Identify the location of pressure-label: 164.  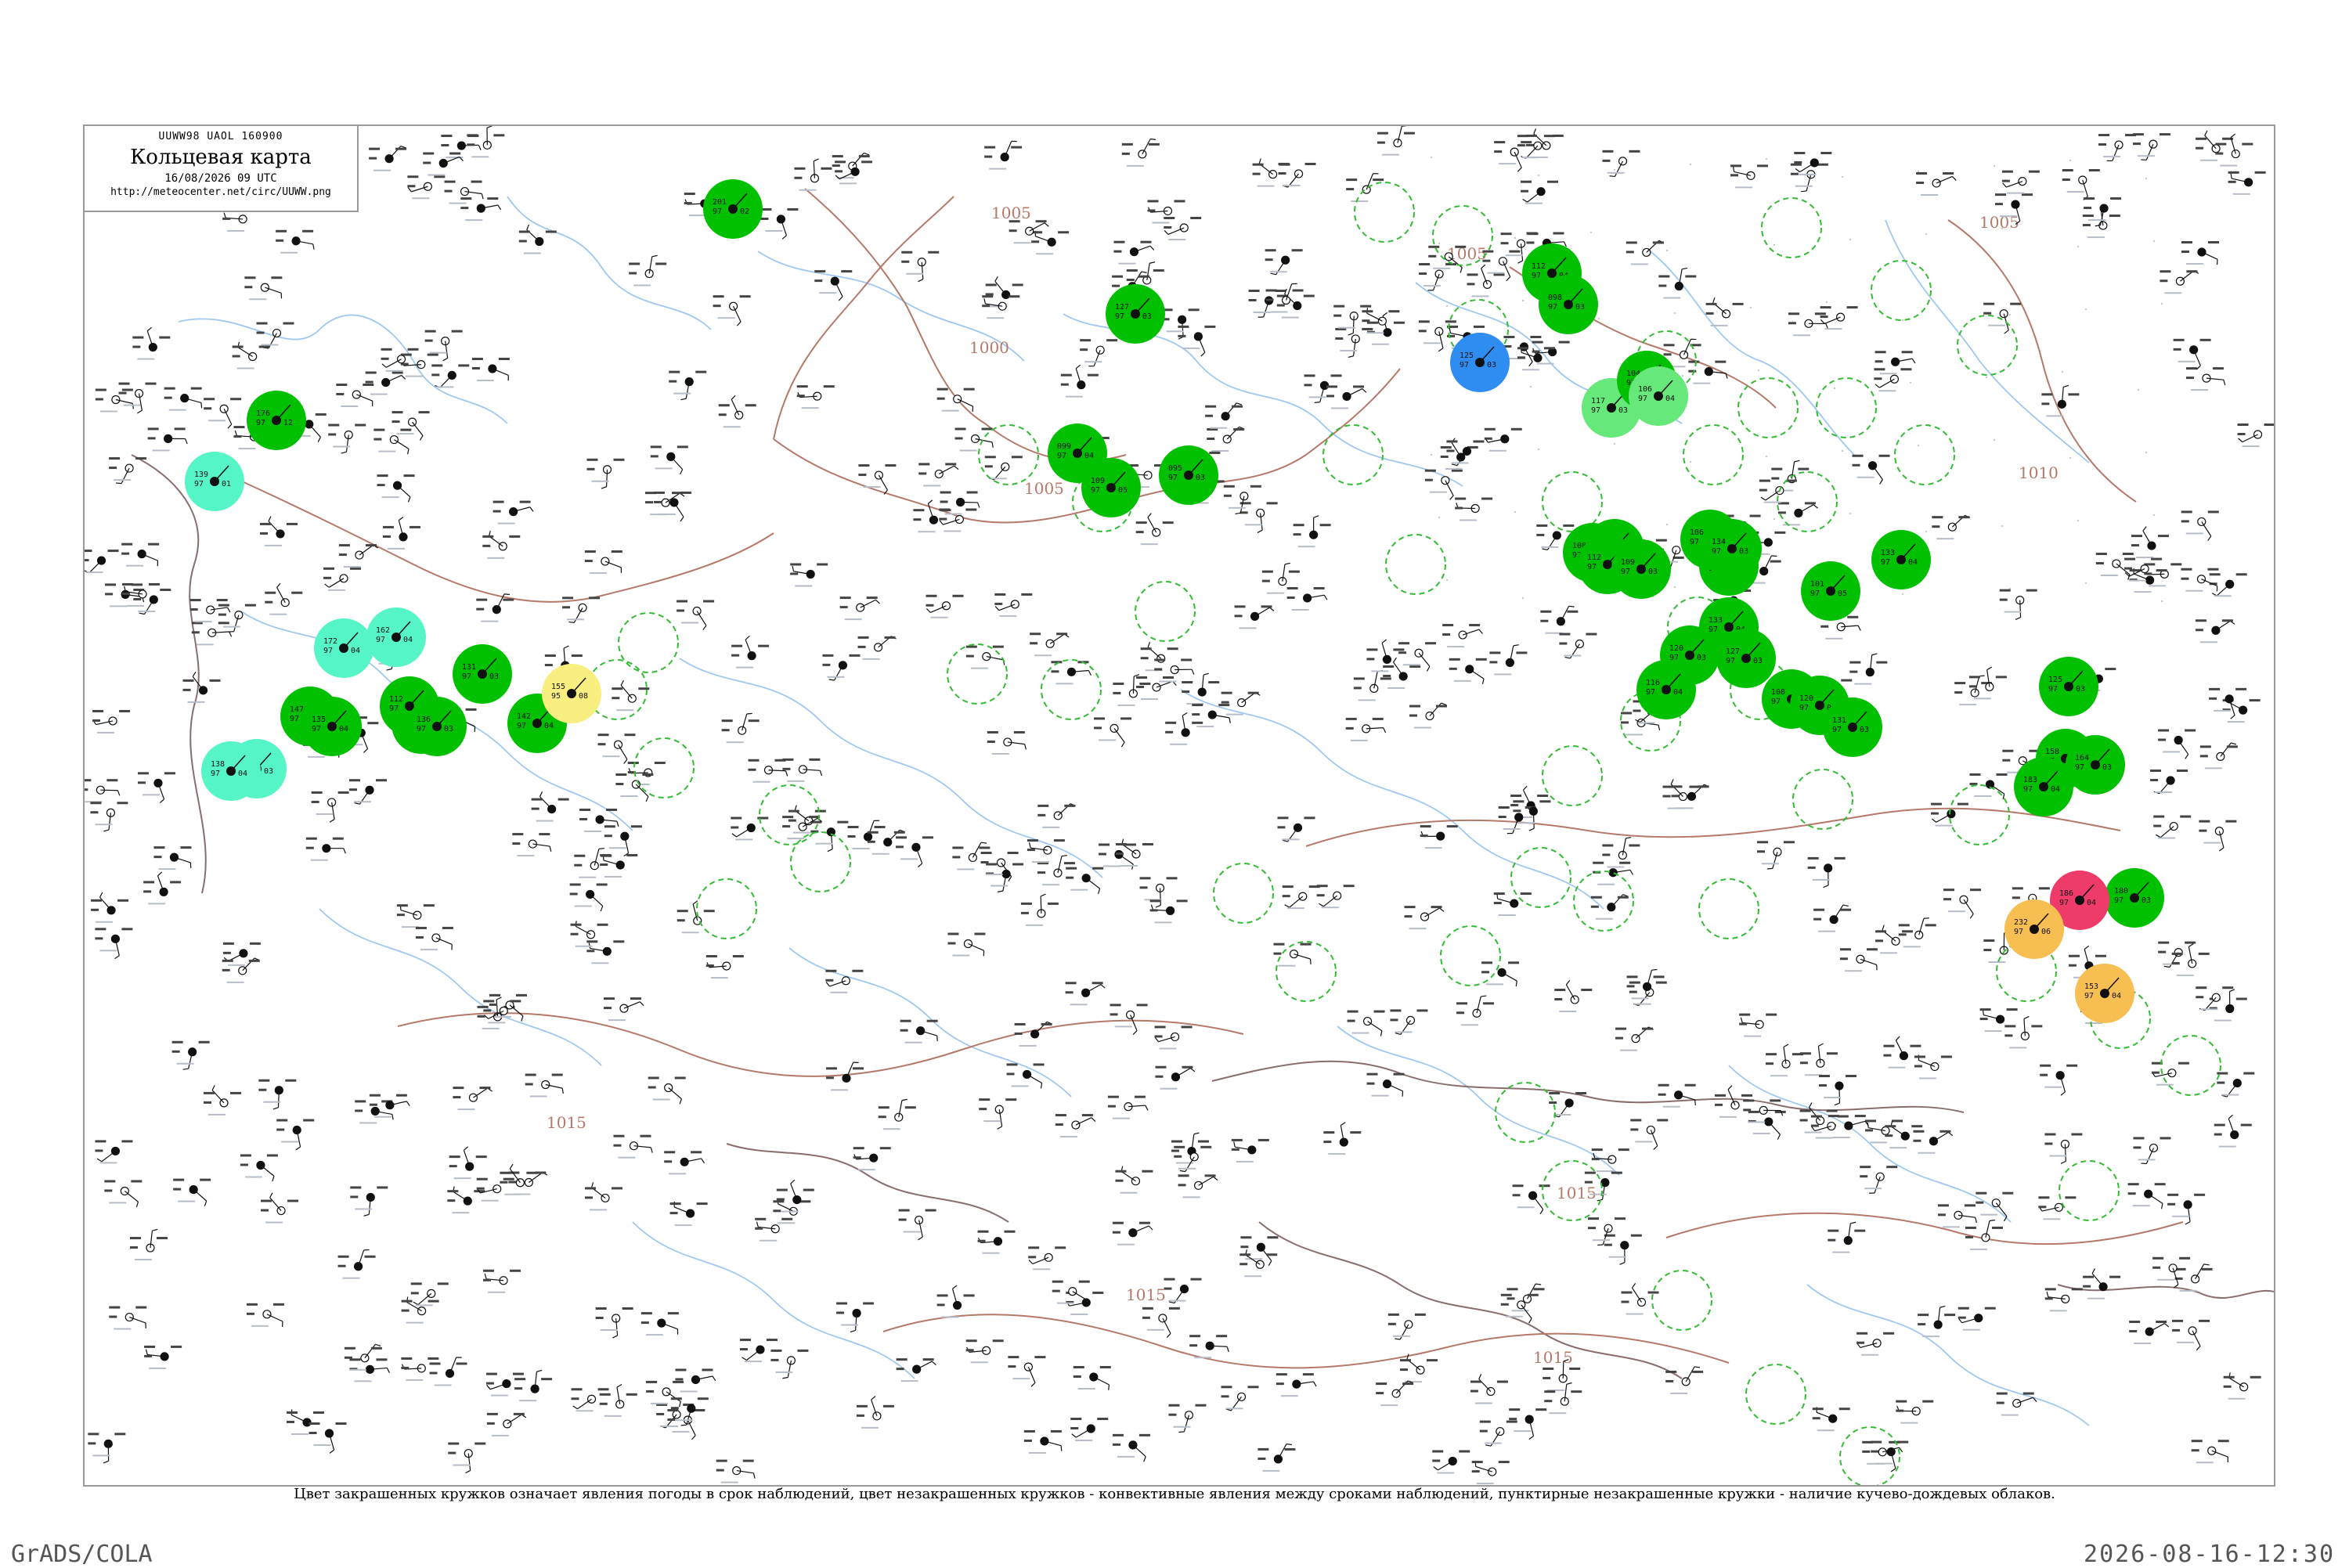
(2082, 758).